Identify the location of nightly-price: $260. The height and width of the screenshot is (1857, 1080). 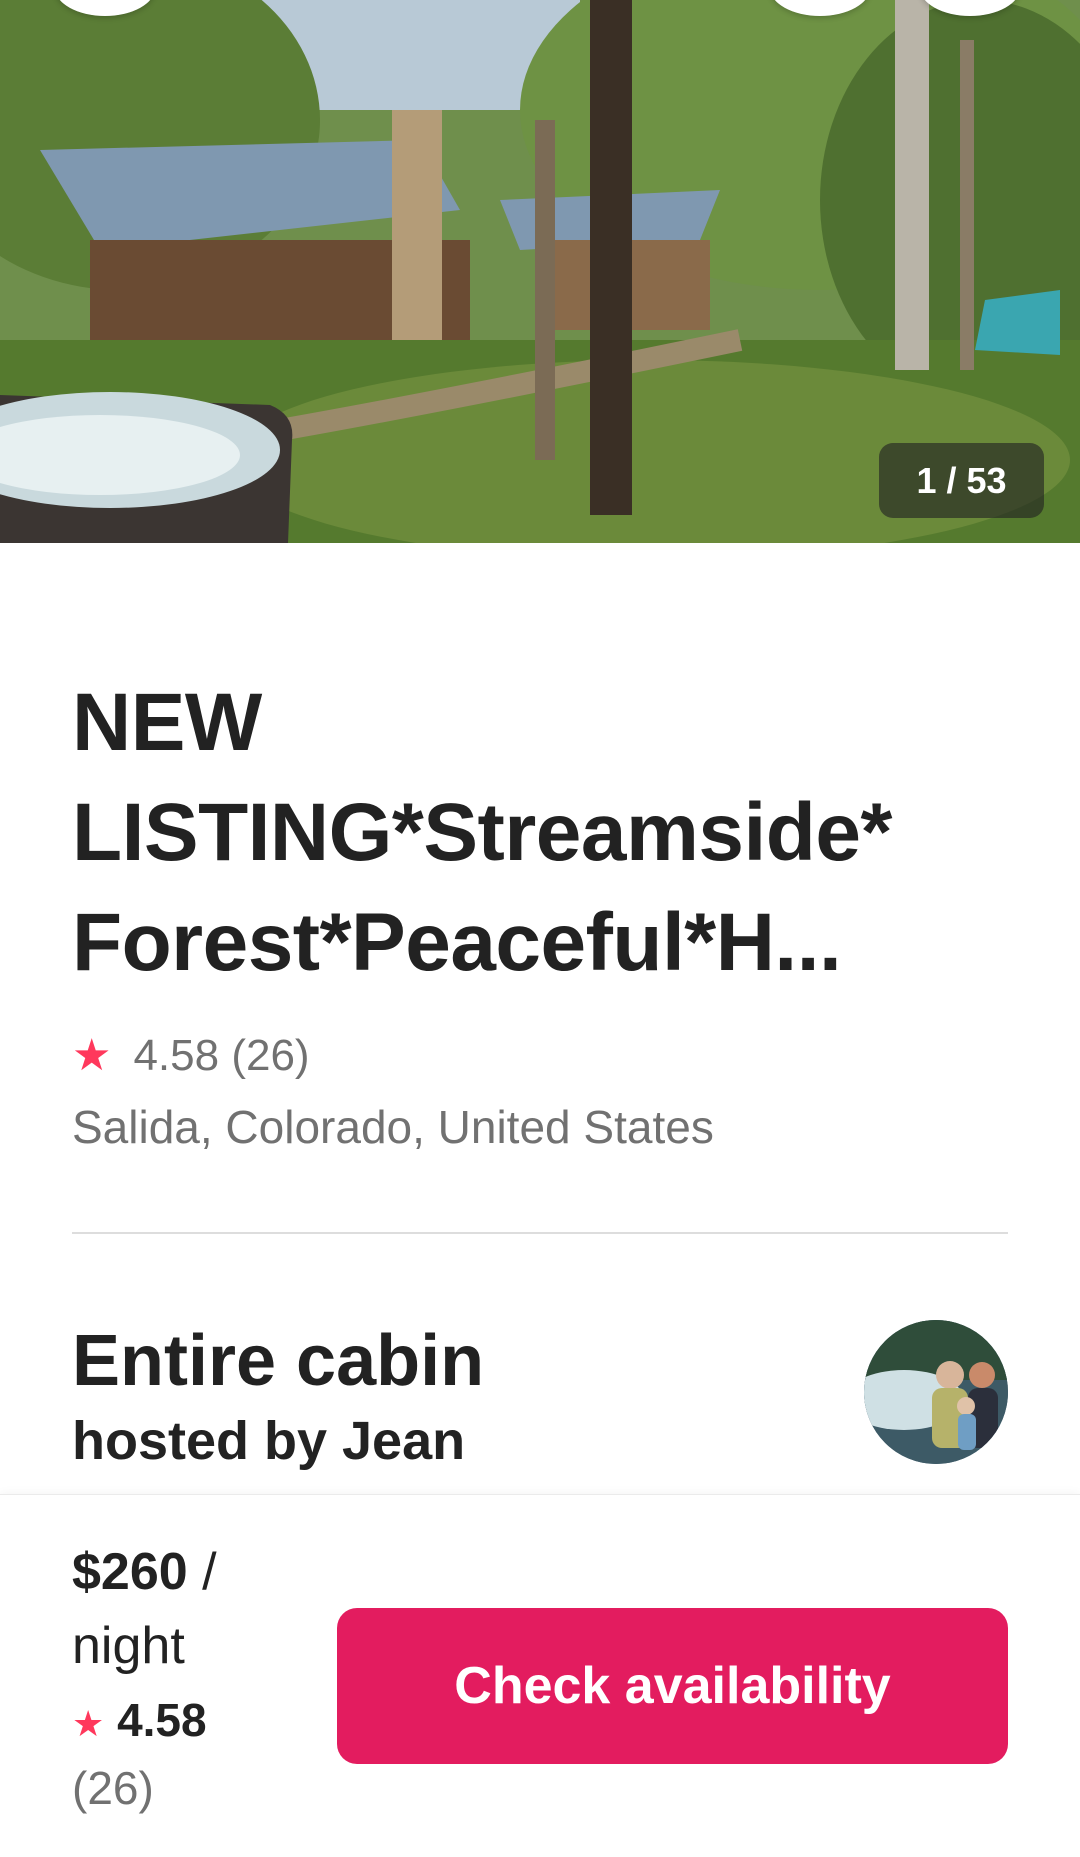
(130, 1572).